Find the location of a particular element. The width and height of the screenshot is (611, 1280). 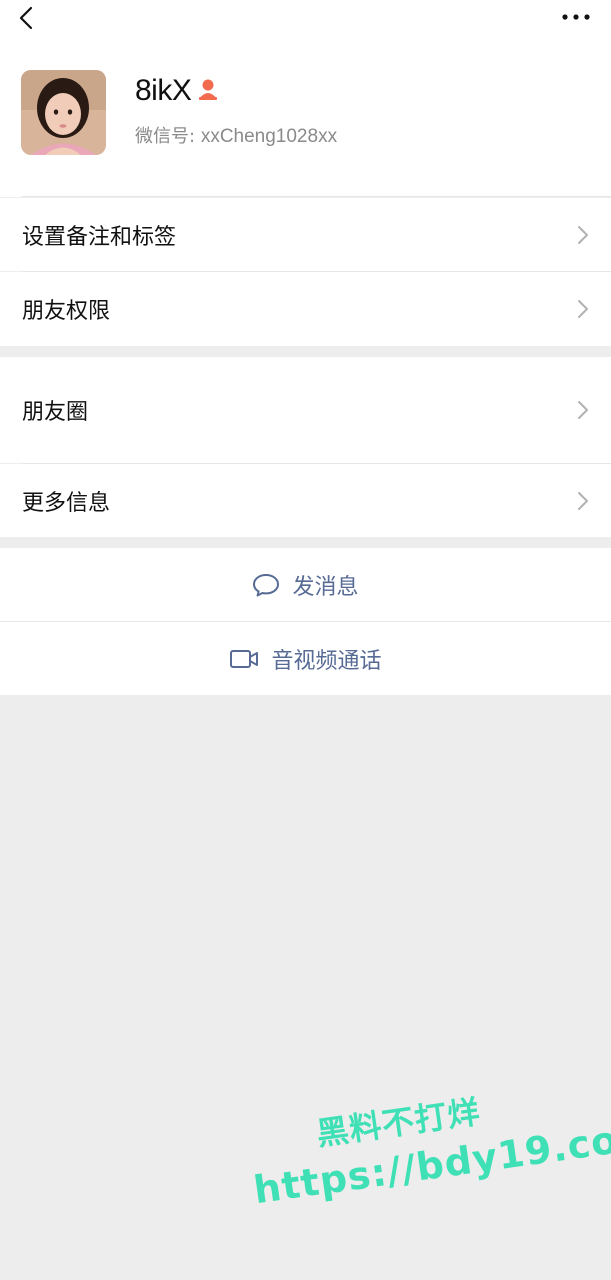

nickname-row: 8ikX is located at coordinates (177, 91).